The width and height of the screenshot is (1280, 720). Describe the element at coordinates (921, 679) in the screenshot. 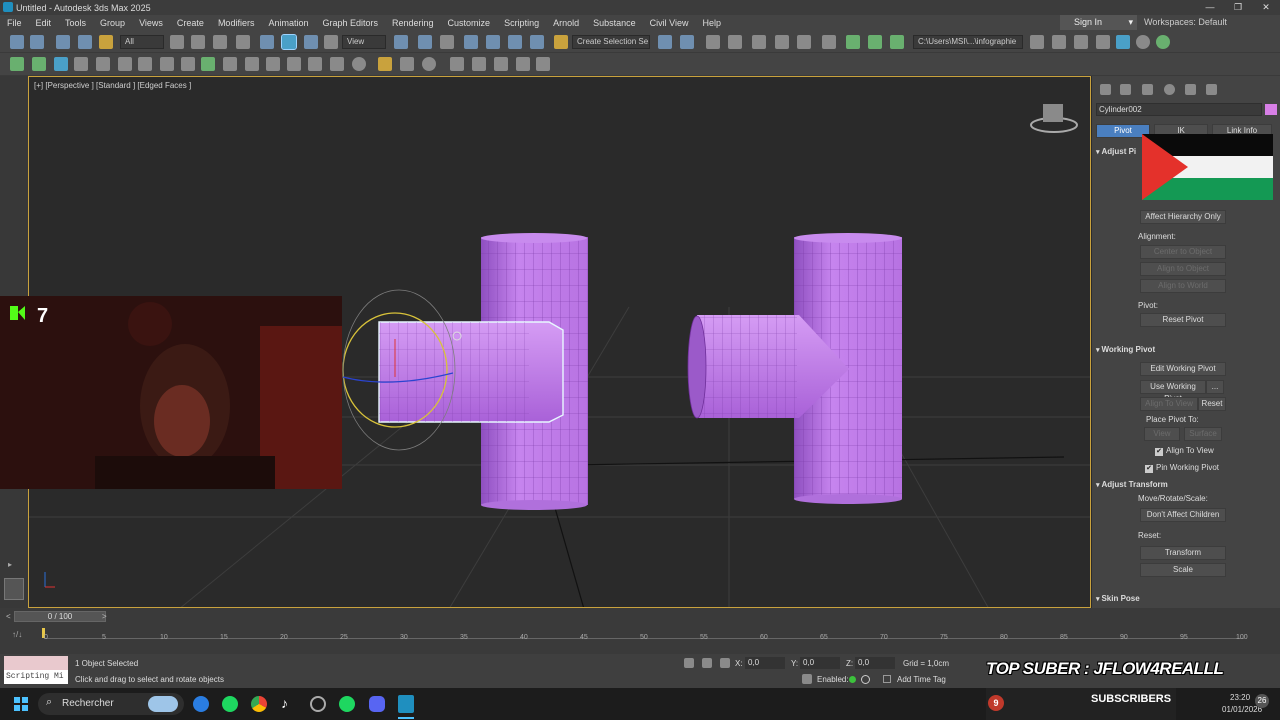

I see `add-time-tag-label: Add Time Tag` at that location.